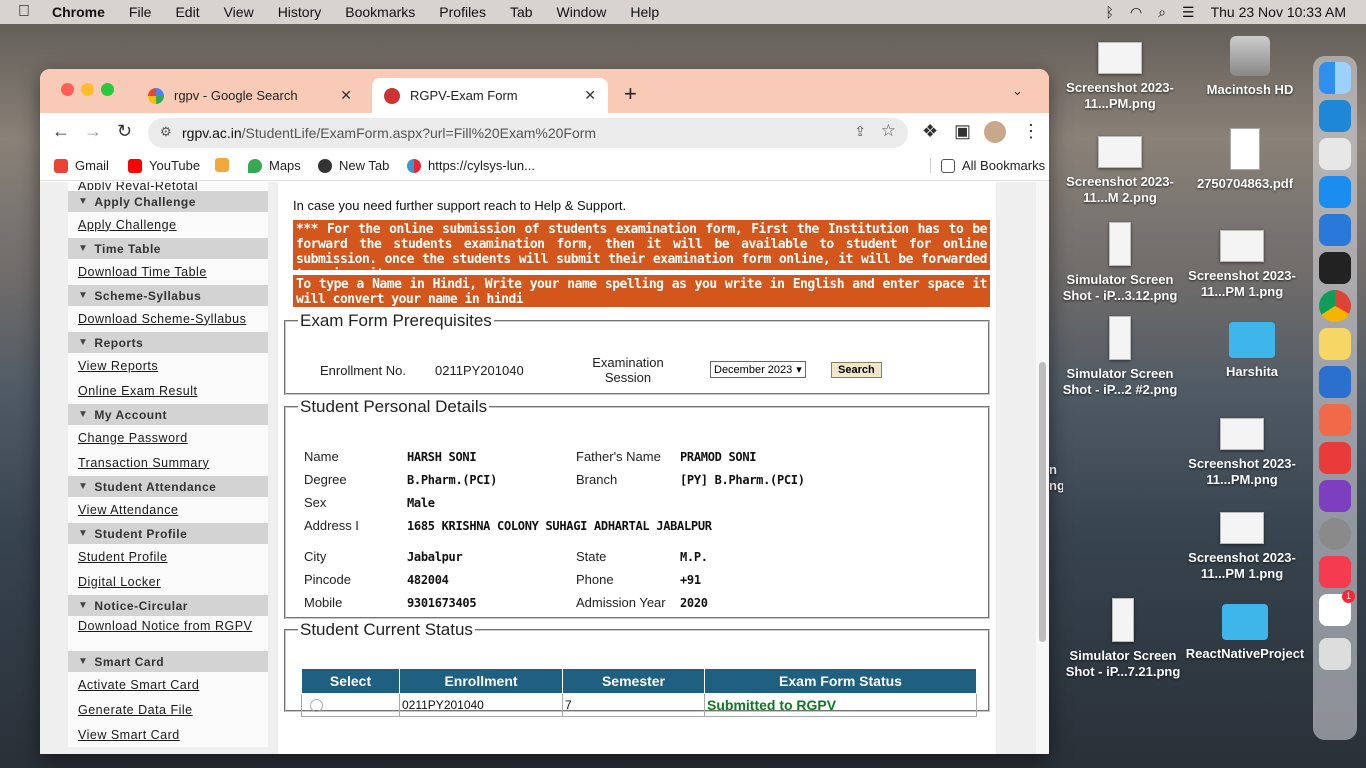  Describe the element at coordinates (582, 12) in the screenshot. I see `menu-window: Window` at that location.